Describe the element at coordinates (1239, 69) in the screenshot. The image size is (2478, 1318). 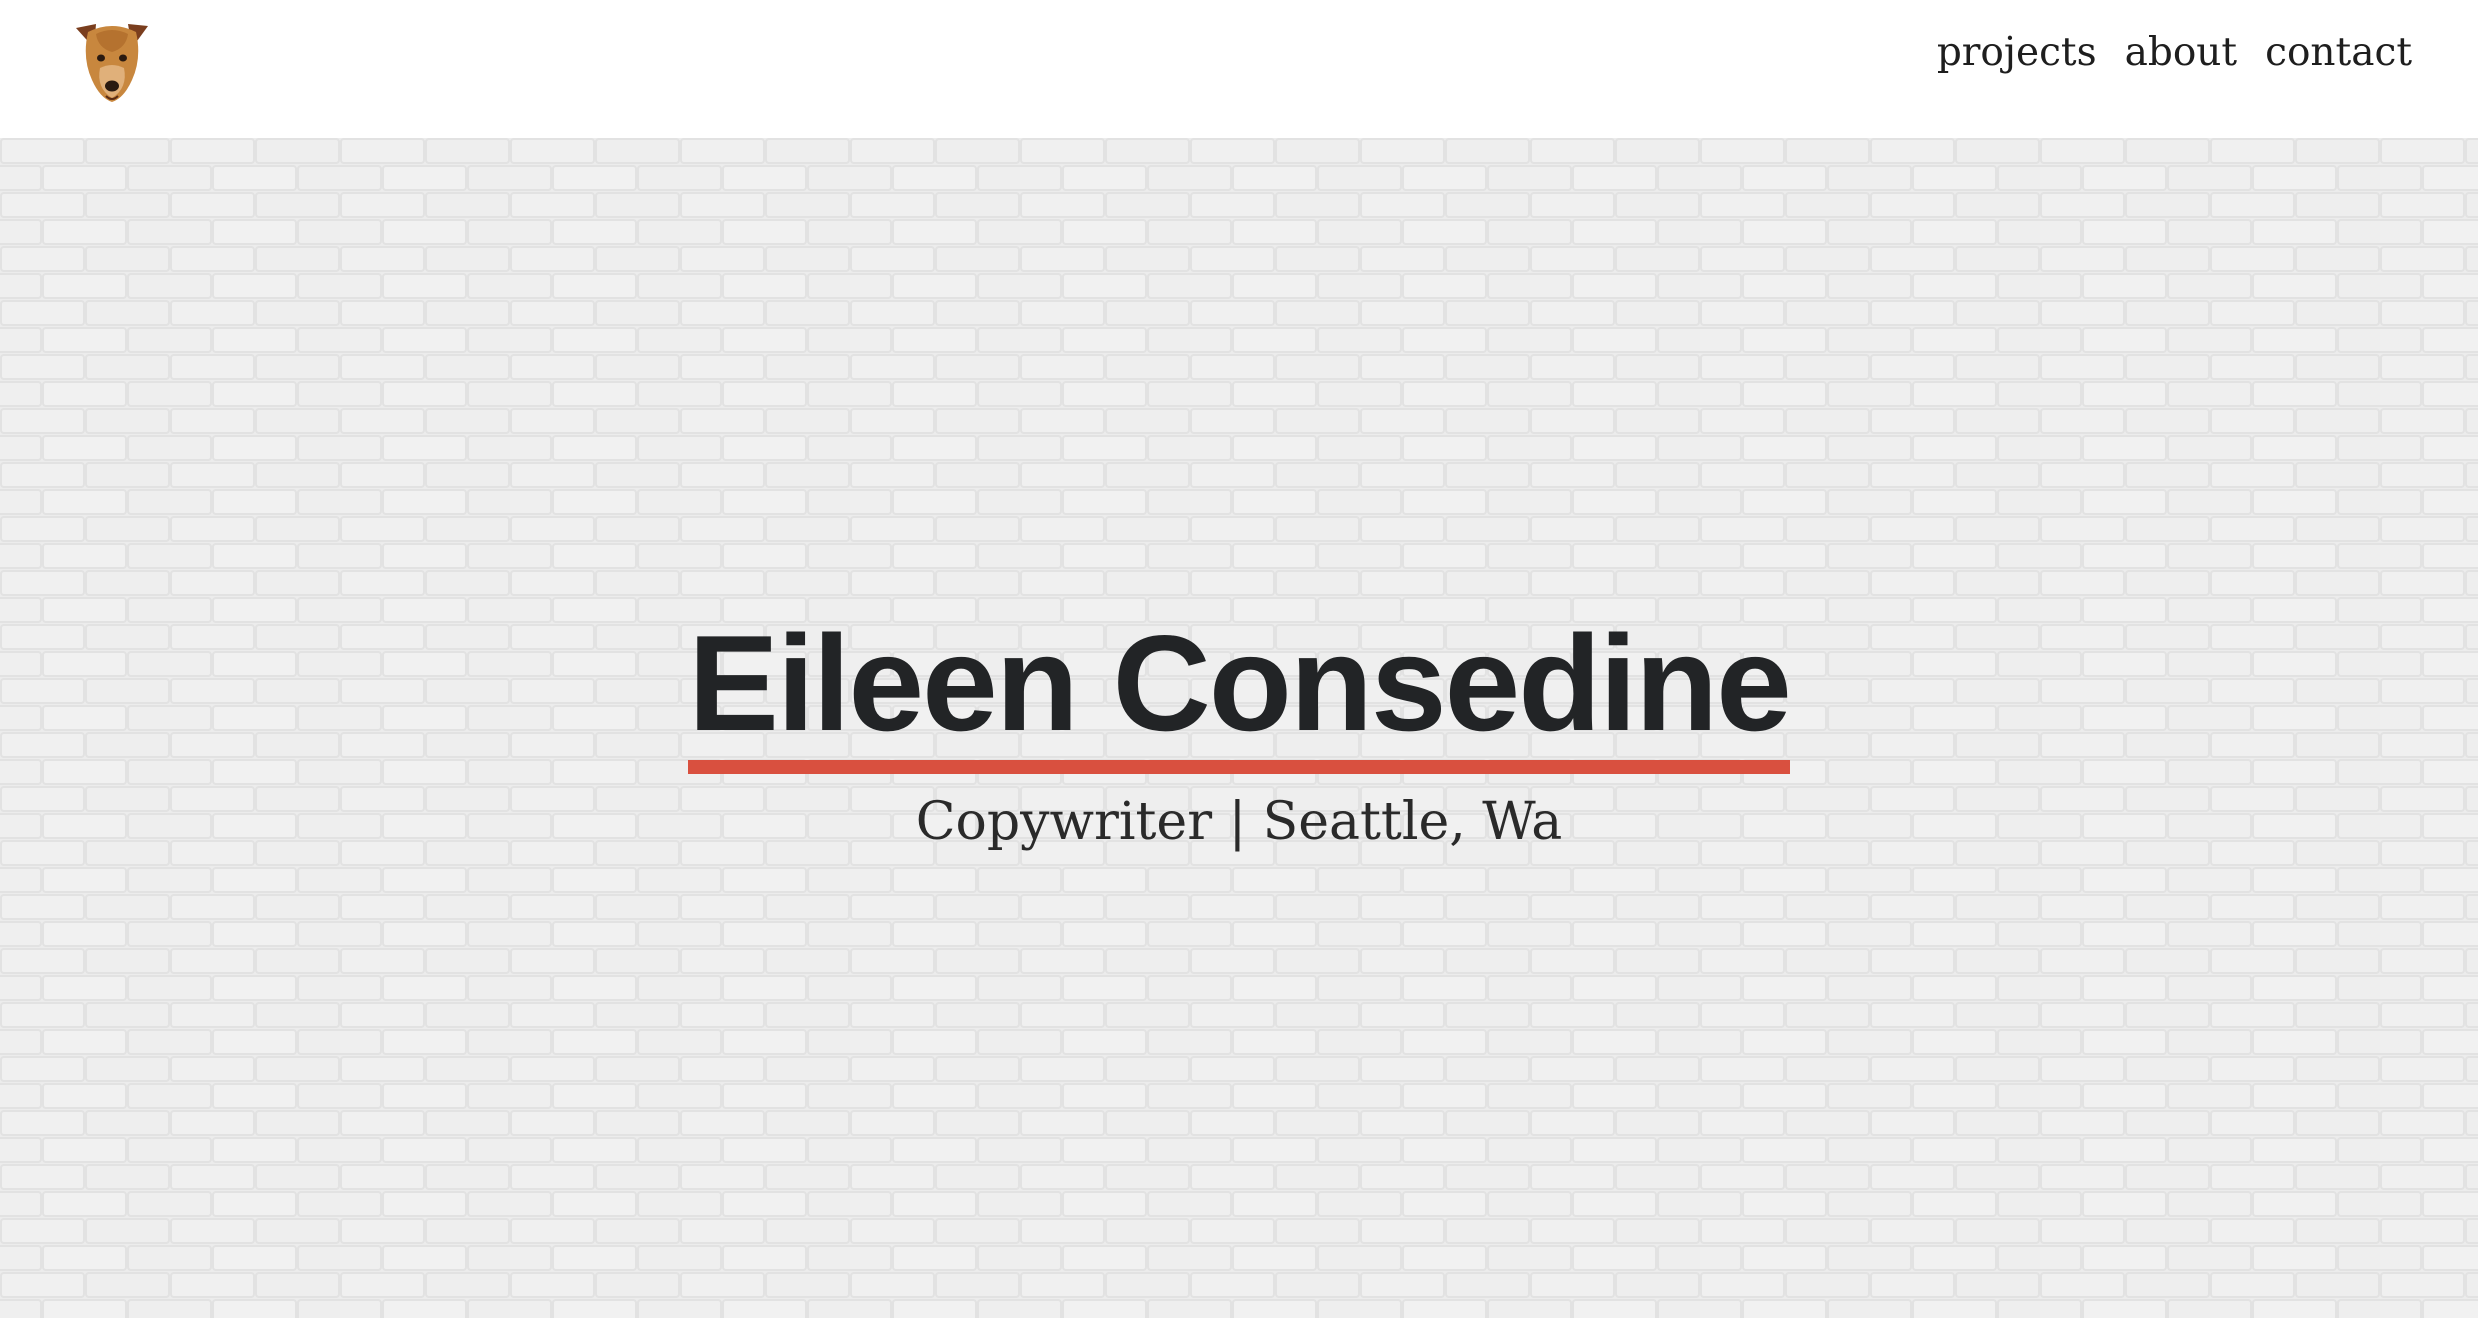
I see `top-navbar: projects about contact` at that location.